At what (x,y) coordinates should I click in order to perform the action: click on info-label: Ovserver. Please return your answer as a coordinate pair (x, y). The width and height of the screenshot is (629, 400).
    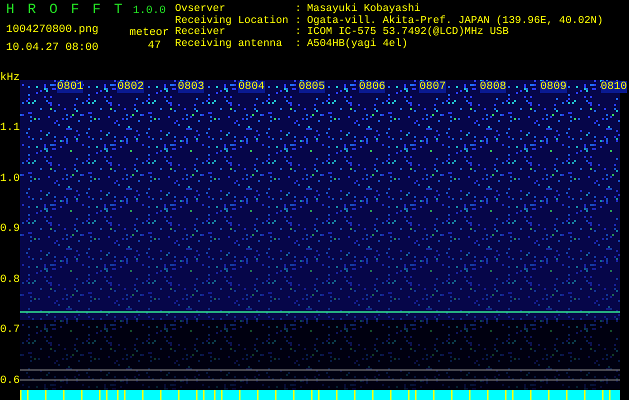
    Looking at the image, I should click on (200, 9).